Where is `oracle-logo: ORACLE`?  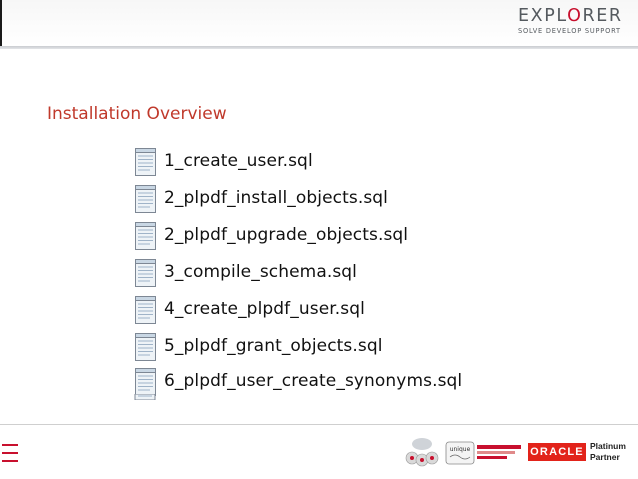 oracle-logo: ORACLE is located at coordinates (557, 452).